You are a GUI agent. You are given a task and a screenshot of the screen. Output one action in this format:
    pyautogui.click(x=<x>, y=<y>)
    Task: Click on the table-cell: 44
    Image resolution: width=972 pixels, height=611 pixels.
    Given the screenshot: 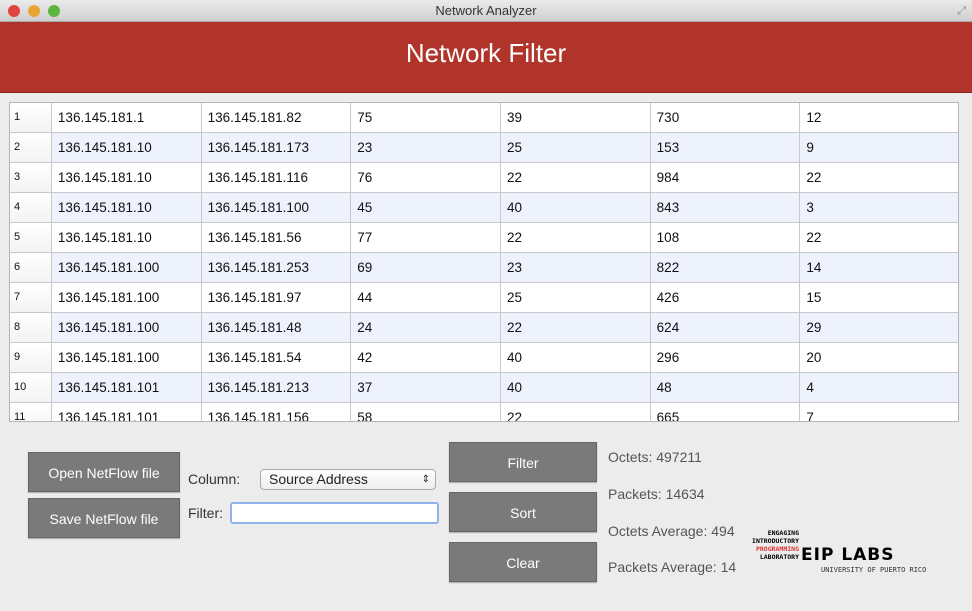 What is the action you would take?
    pyautogui.click(x=426, y=297)
    